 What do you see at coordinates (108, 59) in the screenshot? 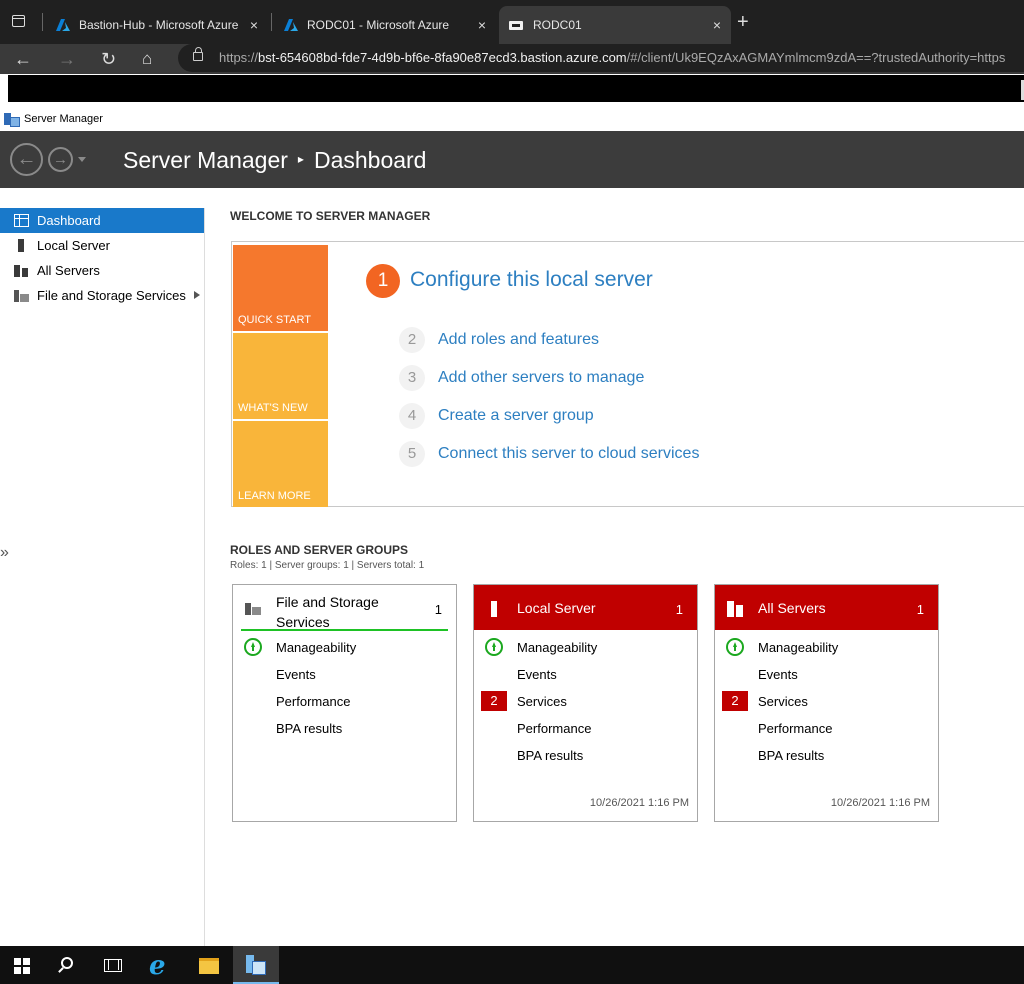
I see `refresh-icon: ↻` at bounding box center [108, 59].